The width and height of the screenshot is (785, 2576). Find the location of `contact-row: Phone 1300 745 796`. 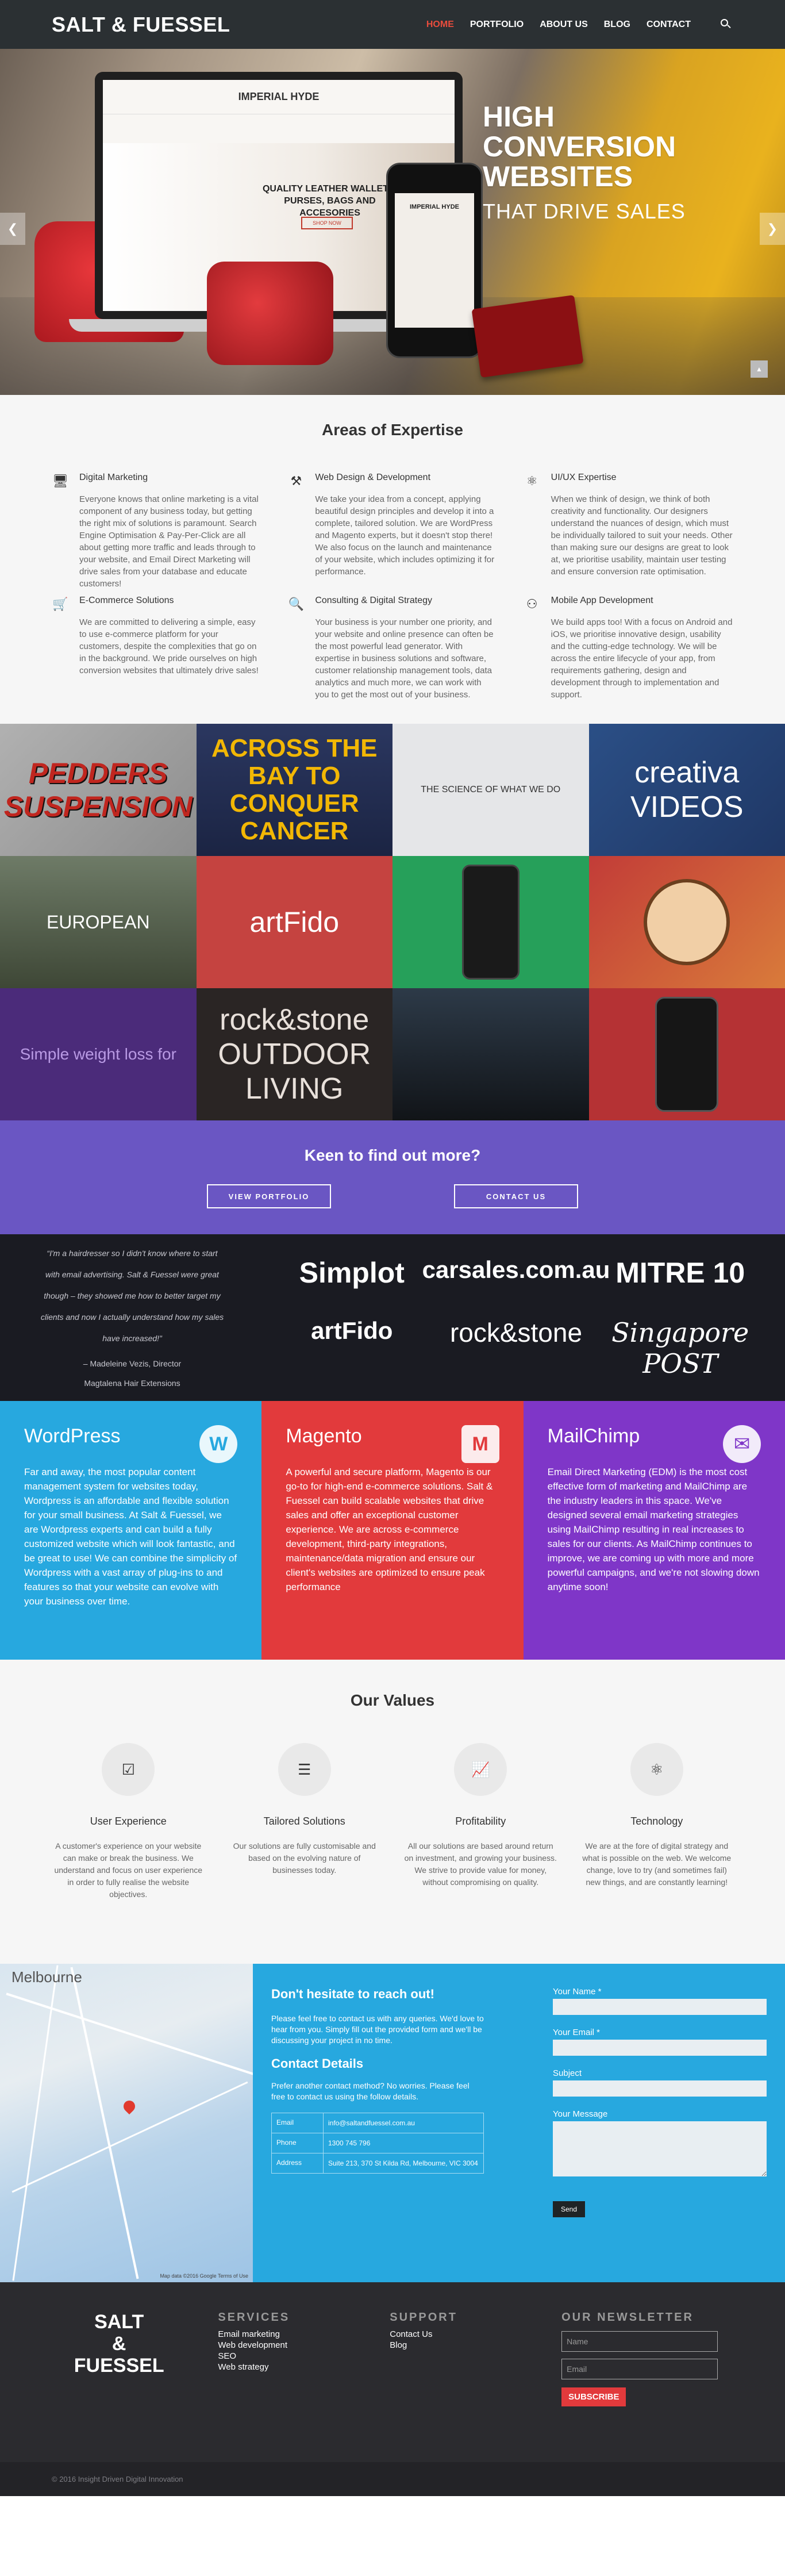

contact-row: Phone 1300 745 796 is located at coordinates (377, 2143).